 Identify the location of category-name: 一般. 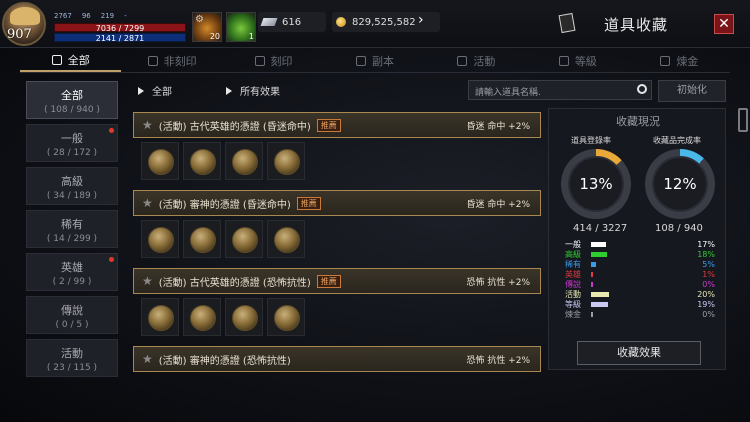
(72, 138).